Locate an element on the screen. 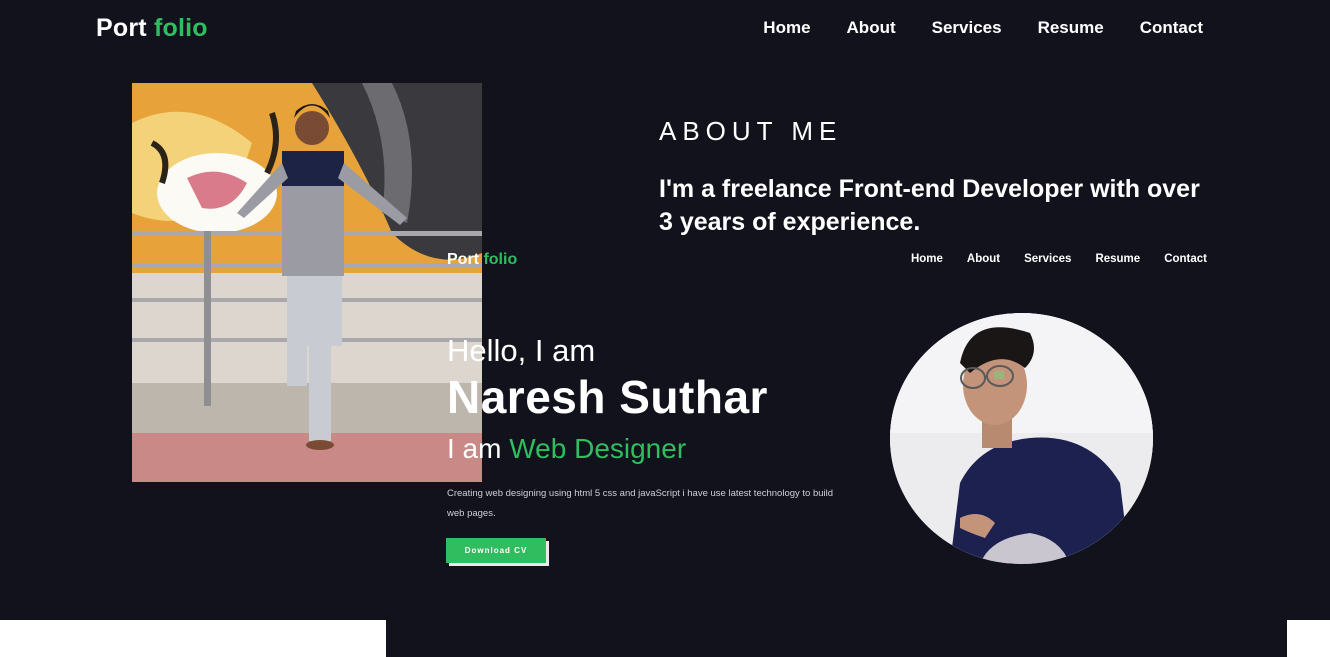  preview-logo-accent: folio is located at coordinates (500, 259).